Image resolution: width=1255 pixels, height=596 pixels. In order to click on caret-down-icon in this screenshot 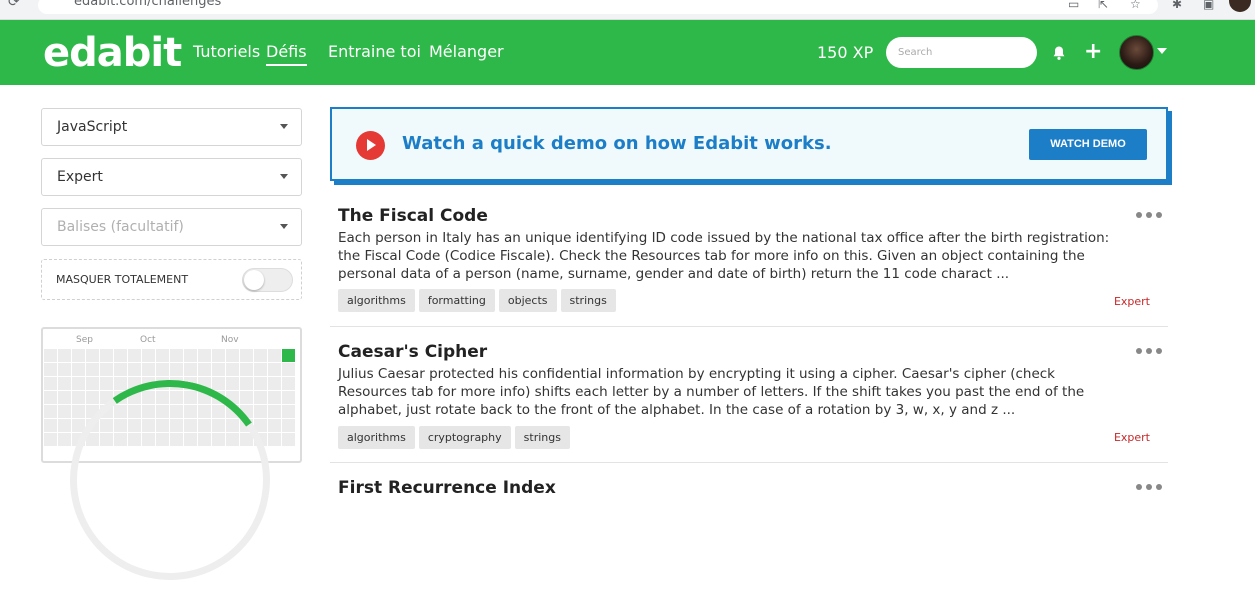, I will do `click(1162, 51)`.